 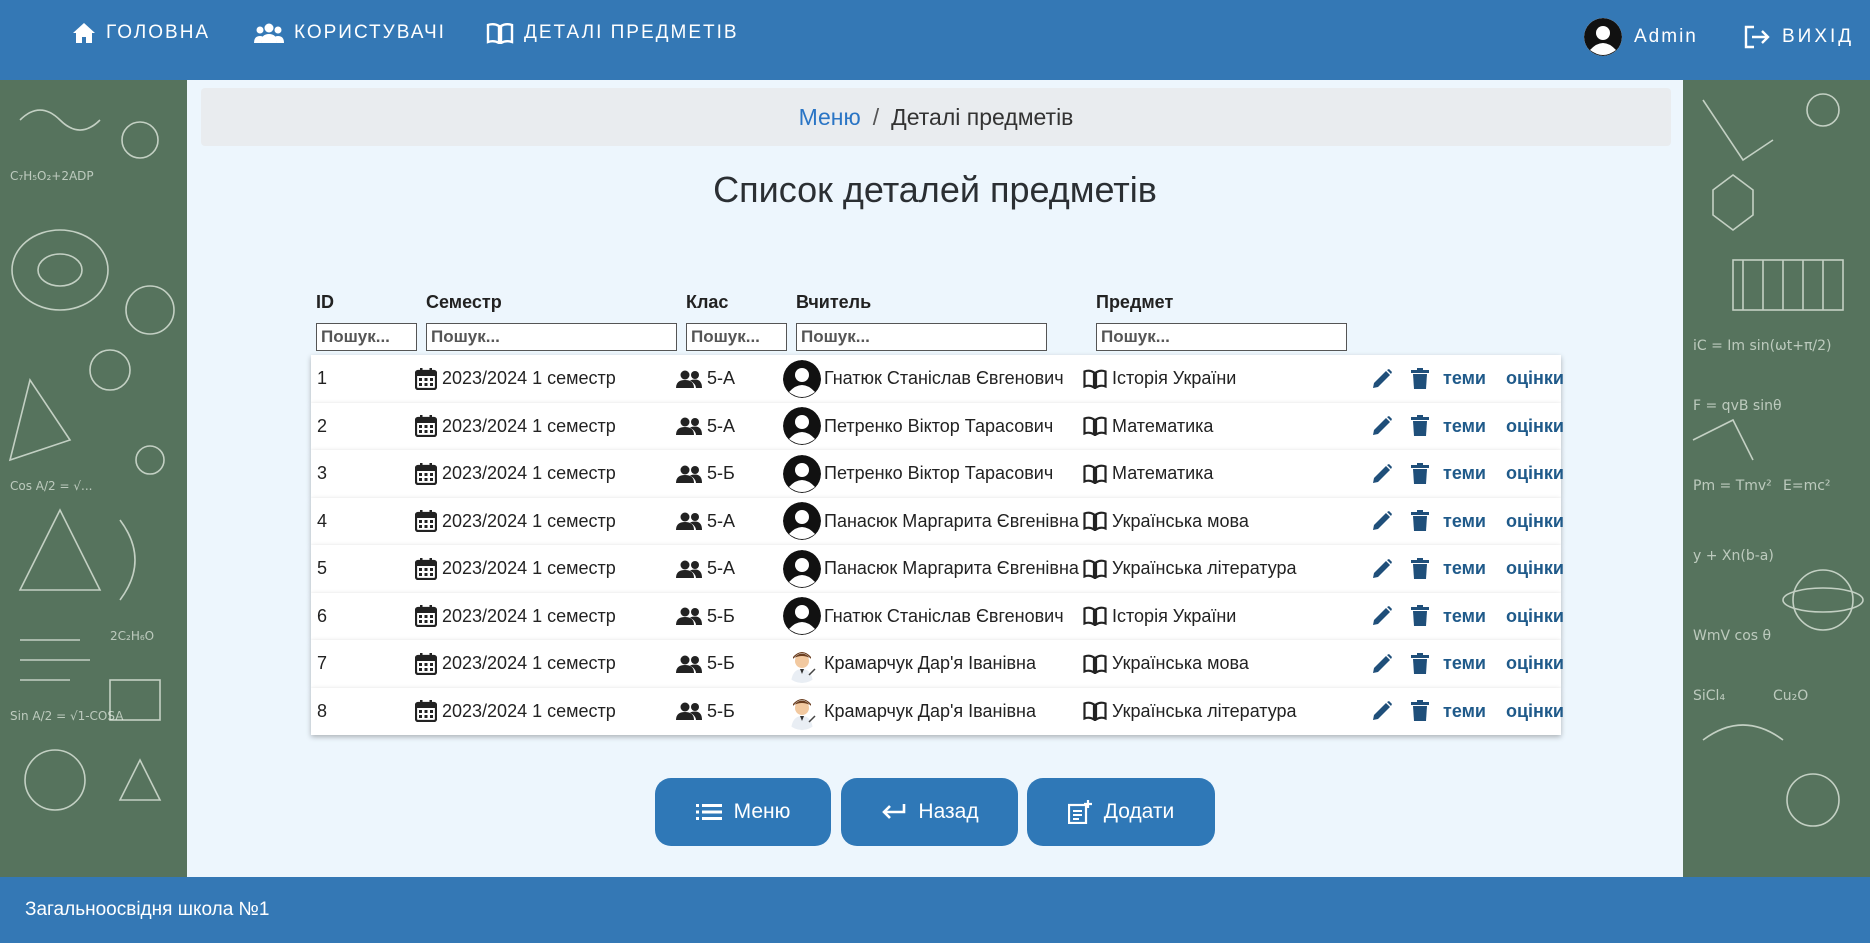 I want to click on trash-icon, so click(x=1420, y=616).